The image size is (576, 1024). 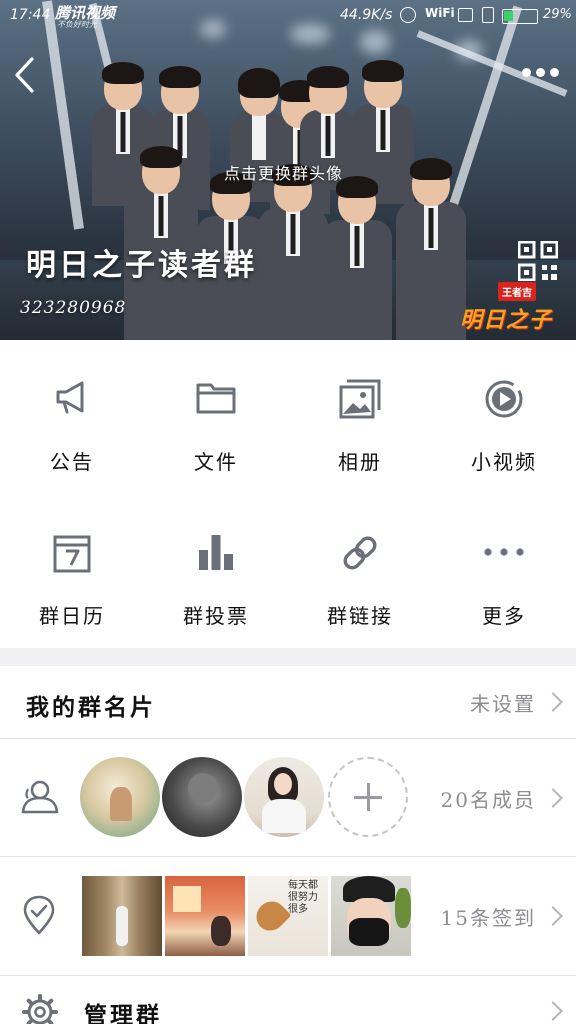 I want to click on feature-label: 更多, so click(x=504, y=616).